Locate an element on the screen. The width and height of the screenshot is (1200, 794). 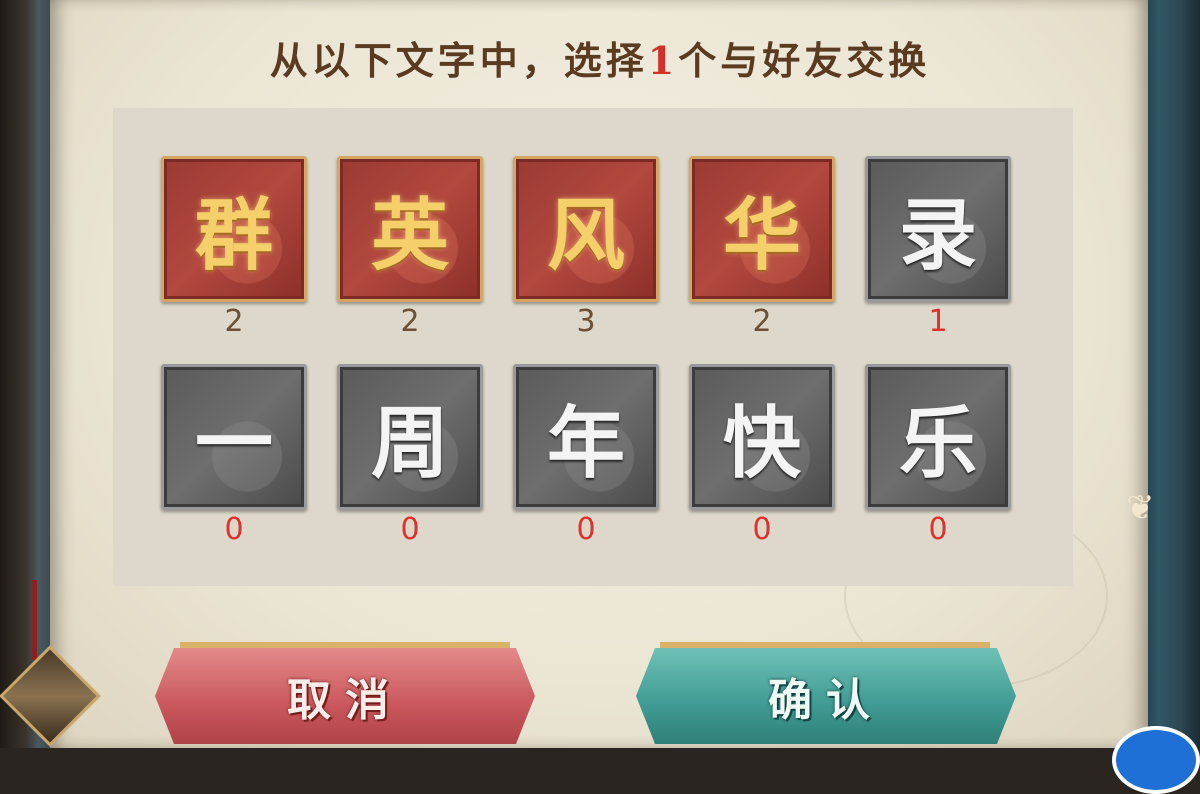
confirm-button: 确认 is located at coordinates (826, 696).